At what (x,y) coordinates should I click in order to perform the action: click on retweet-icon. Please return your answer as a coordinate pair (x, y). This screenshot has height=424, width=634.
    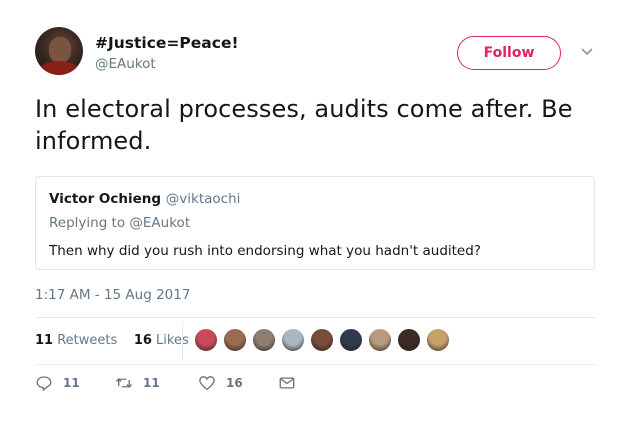
    Looking at the image, I should click on (124, 383).